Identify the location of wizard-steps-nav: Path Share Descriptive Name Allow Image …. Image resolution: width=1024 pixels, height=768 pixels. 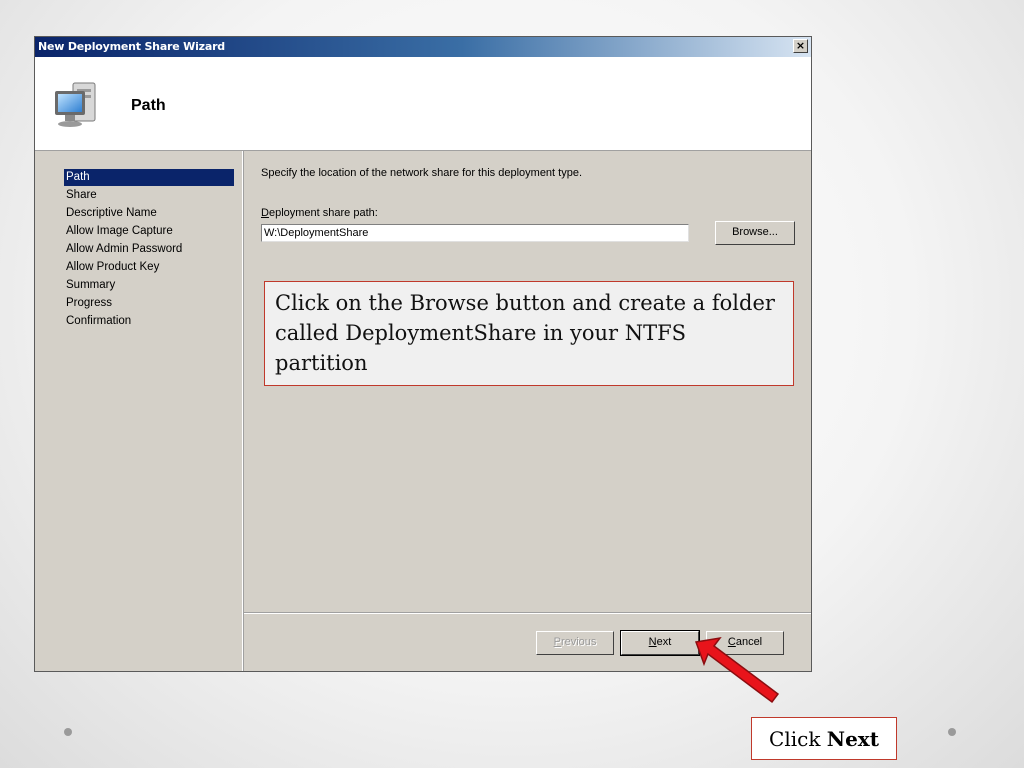
(139, 411).